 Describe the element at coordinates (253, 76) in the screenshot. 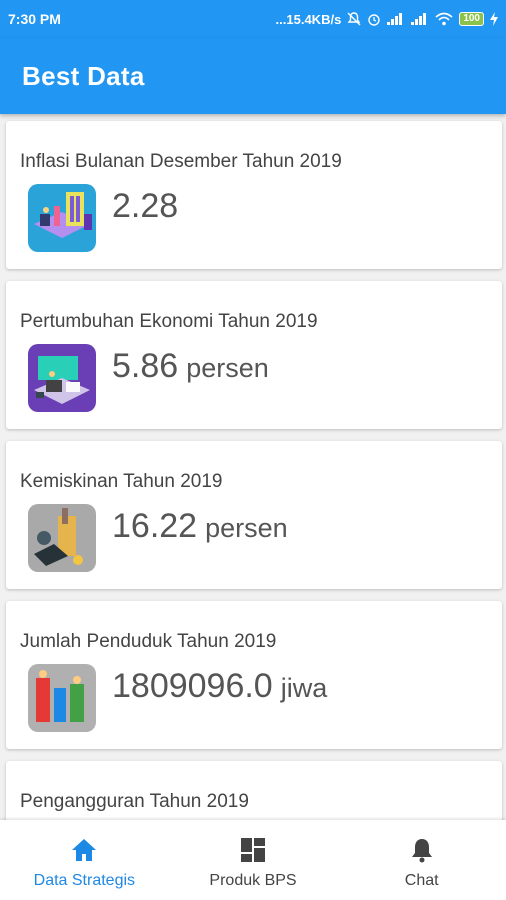

I see `app-bar: Best Data` at that location.